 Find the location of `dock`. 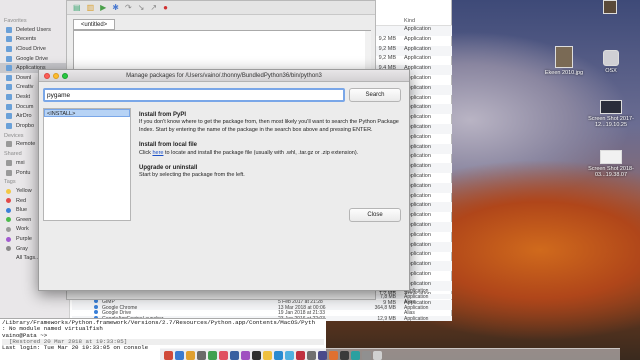

dock is located at coordinates (390, 354).